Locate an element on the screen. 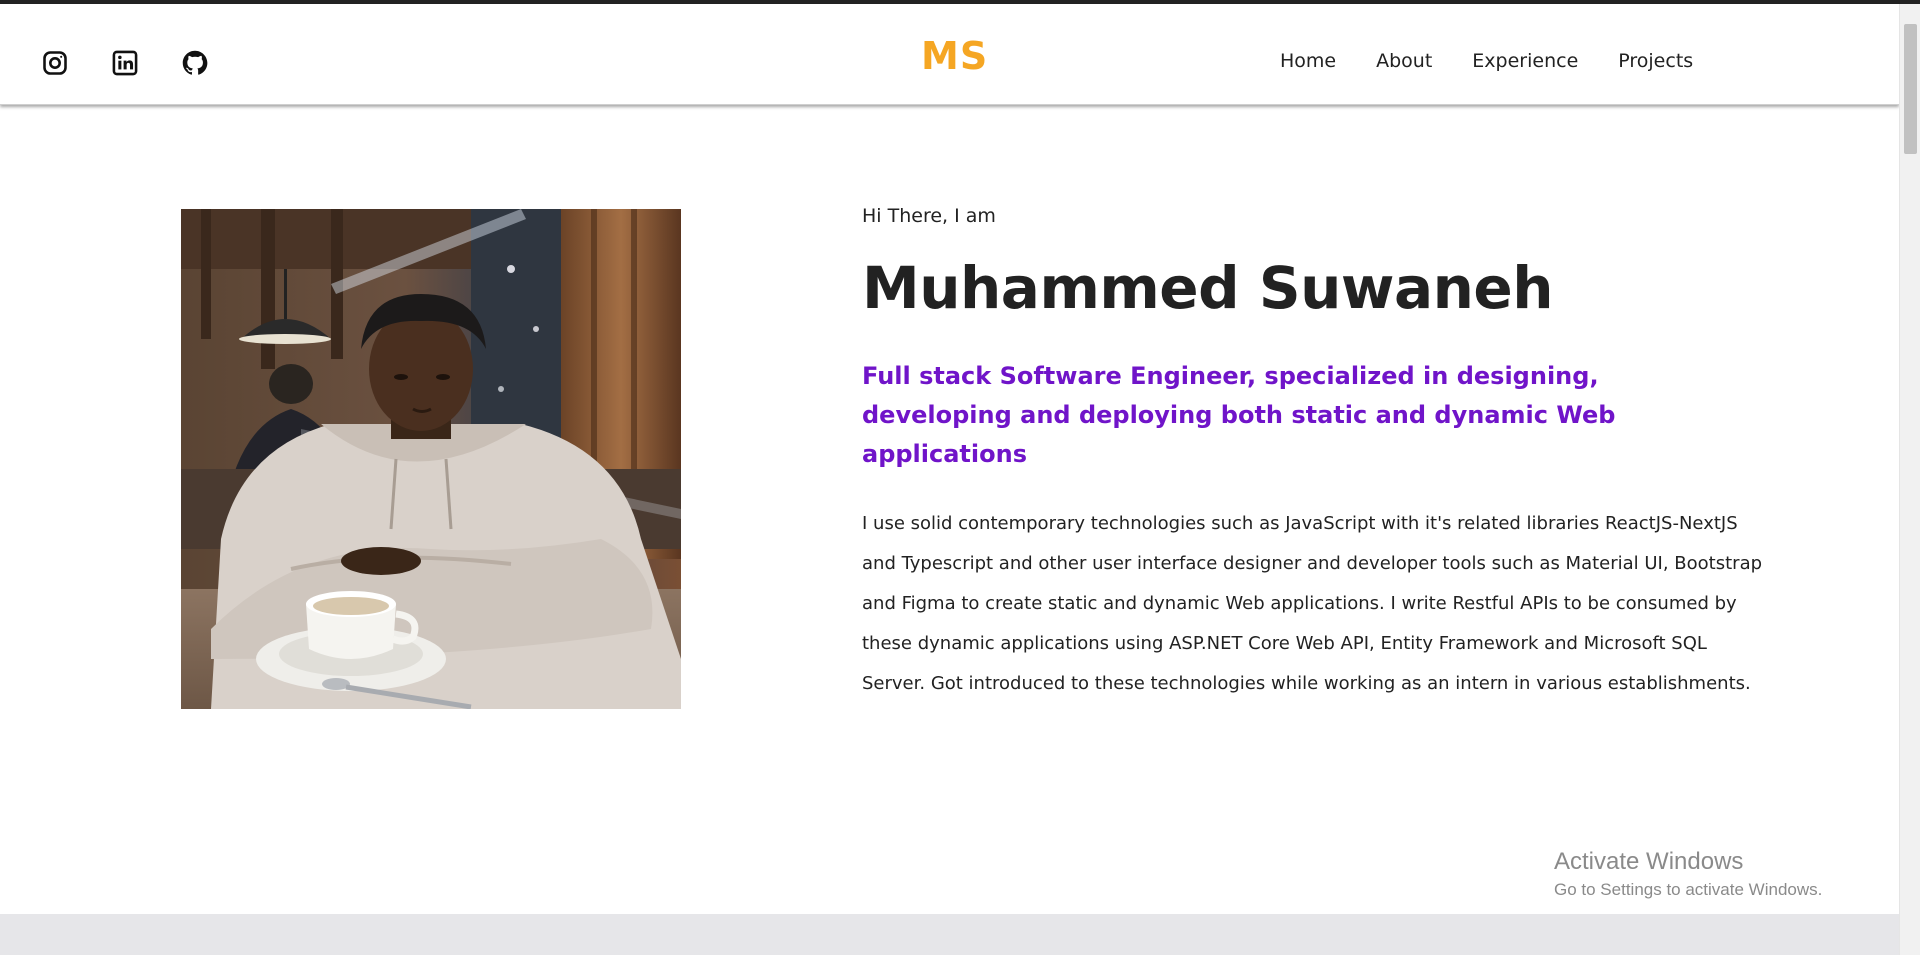 This screenshot has height=955, width=1920. linkedin-link is located at coordinates (125, 63).